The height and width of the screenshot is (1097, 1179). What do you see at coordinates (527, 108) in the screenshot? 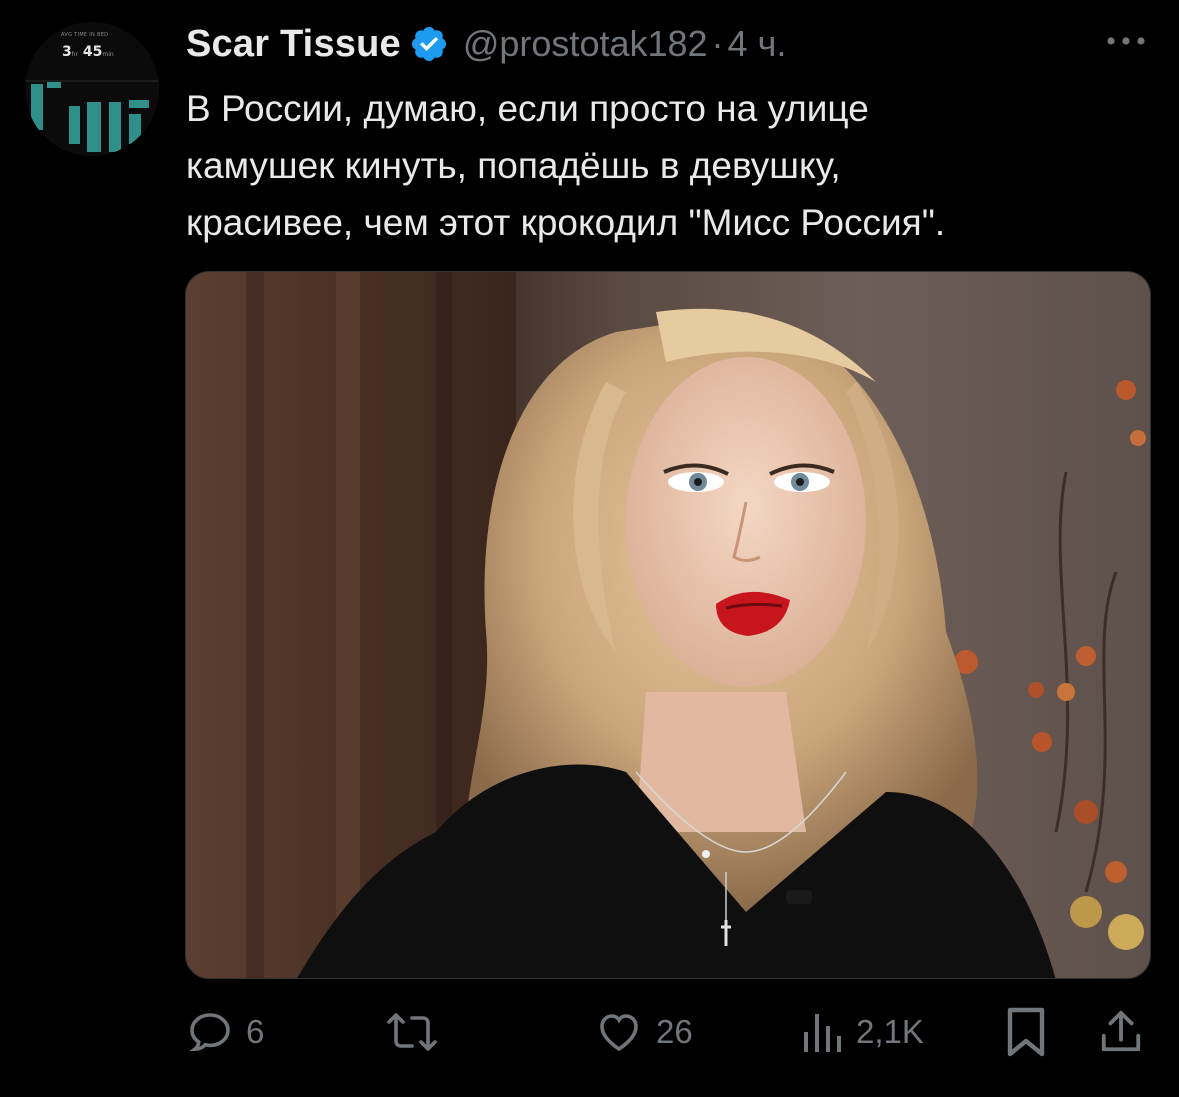
I see `tweet-text-line: В России, думаю, если просто на улице` at bounding box center [527, 108].